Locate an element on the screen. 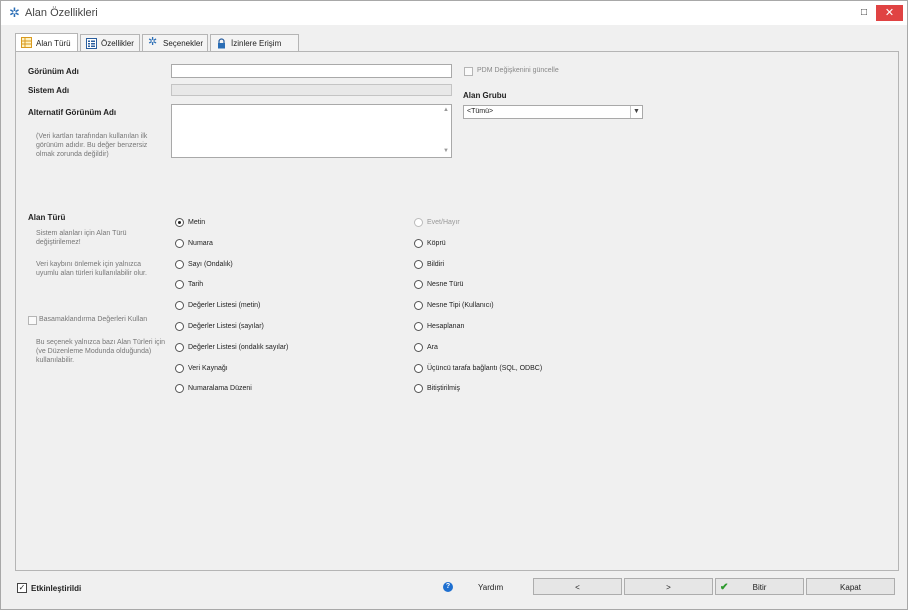 This screenshot has width=908, height=610. enabled-label: Etkinleştirildi is located at coordinates (56, 588).